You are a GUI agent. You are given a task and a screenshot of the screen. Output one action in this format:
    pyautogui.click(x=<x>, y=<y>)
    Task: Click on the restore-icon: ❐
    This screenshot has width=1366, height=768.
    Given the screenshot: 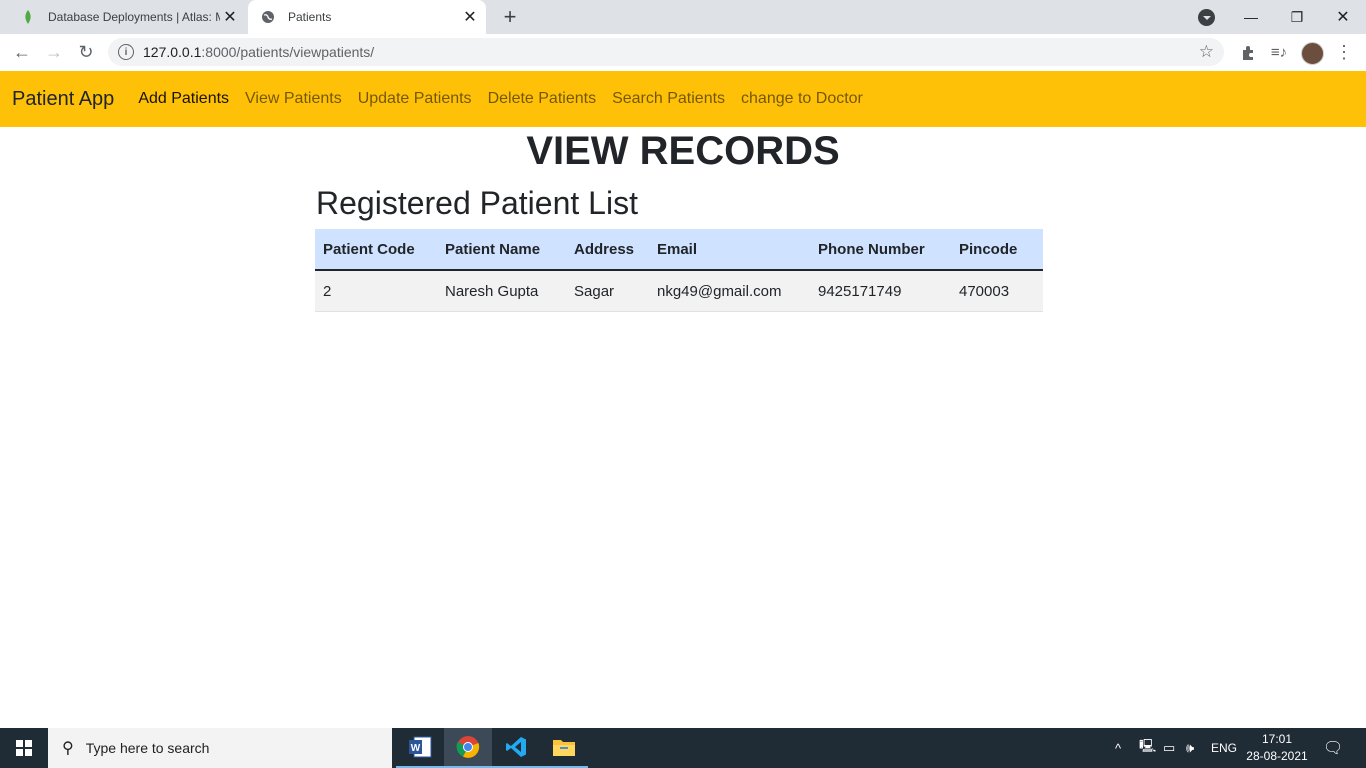 What is the action you would take?
    pyautogui.click(x=1297, y=17)
    